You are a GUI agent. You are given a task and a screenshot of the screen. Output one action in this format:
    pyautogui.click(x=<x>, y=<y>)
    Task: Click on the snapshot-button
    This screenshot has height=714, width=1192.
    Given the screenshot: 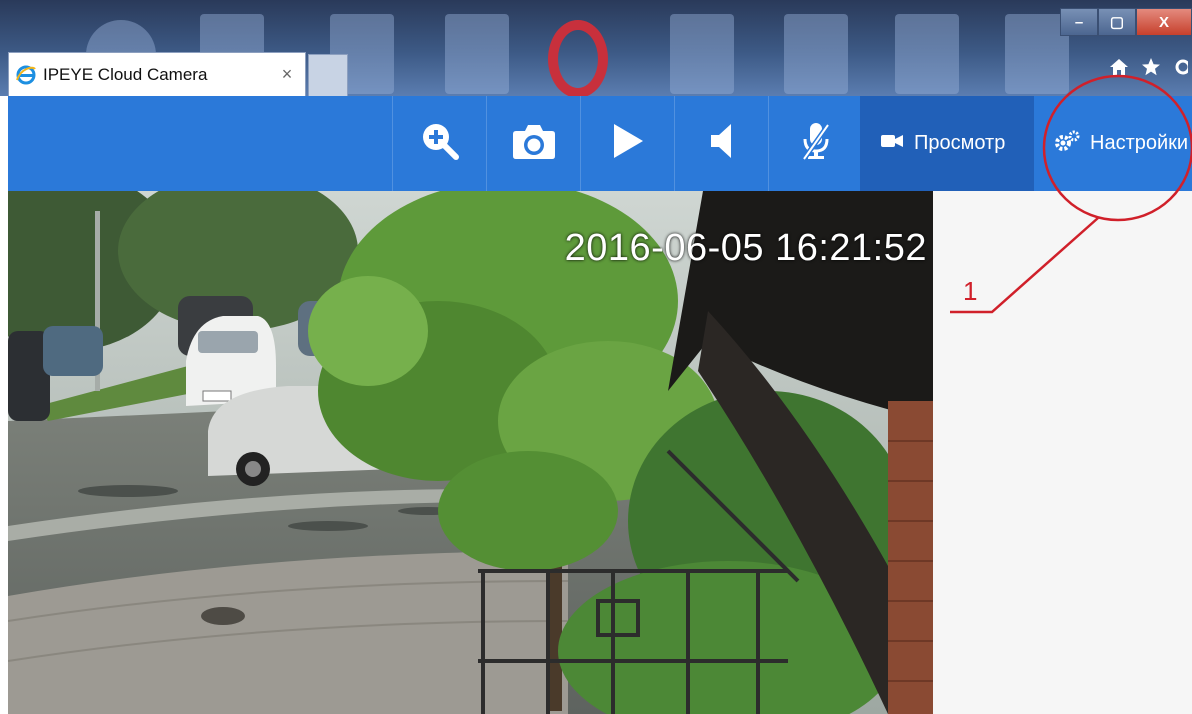 What is the action you would take?
    pyautogui.click(x=533, y=143)
    